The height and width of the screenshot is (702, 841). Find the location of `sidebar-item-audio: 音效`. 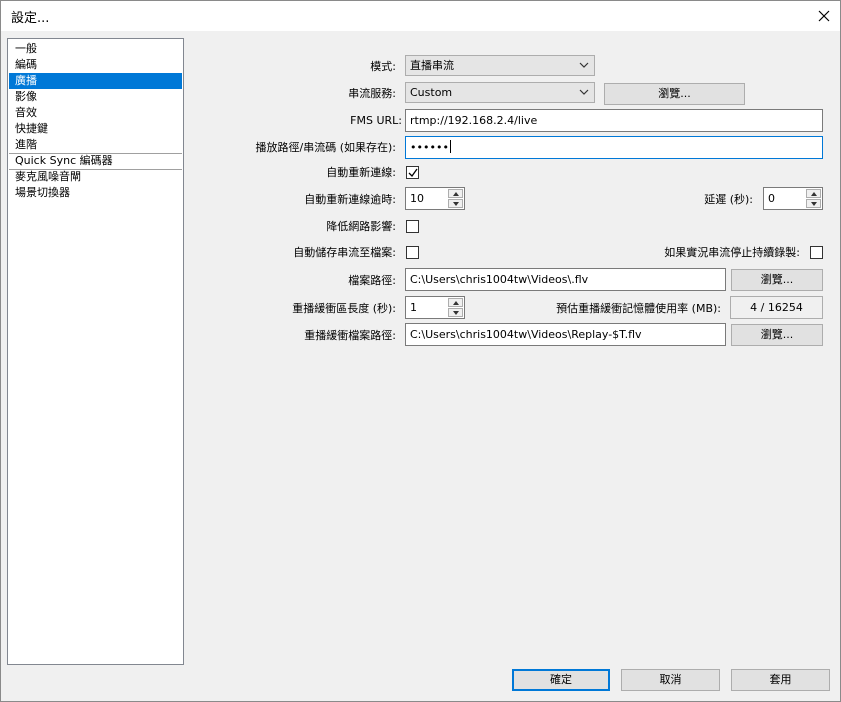

sidebar-item-audio: 音效 is located at coordinates (95, 113).